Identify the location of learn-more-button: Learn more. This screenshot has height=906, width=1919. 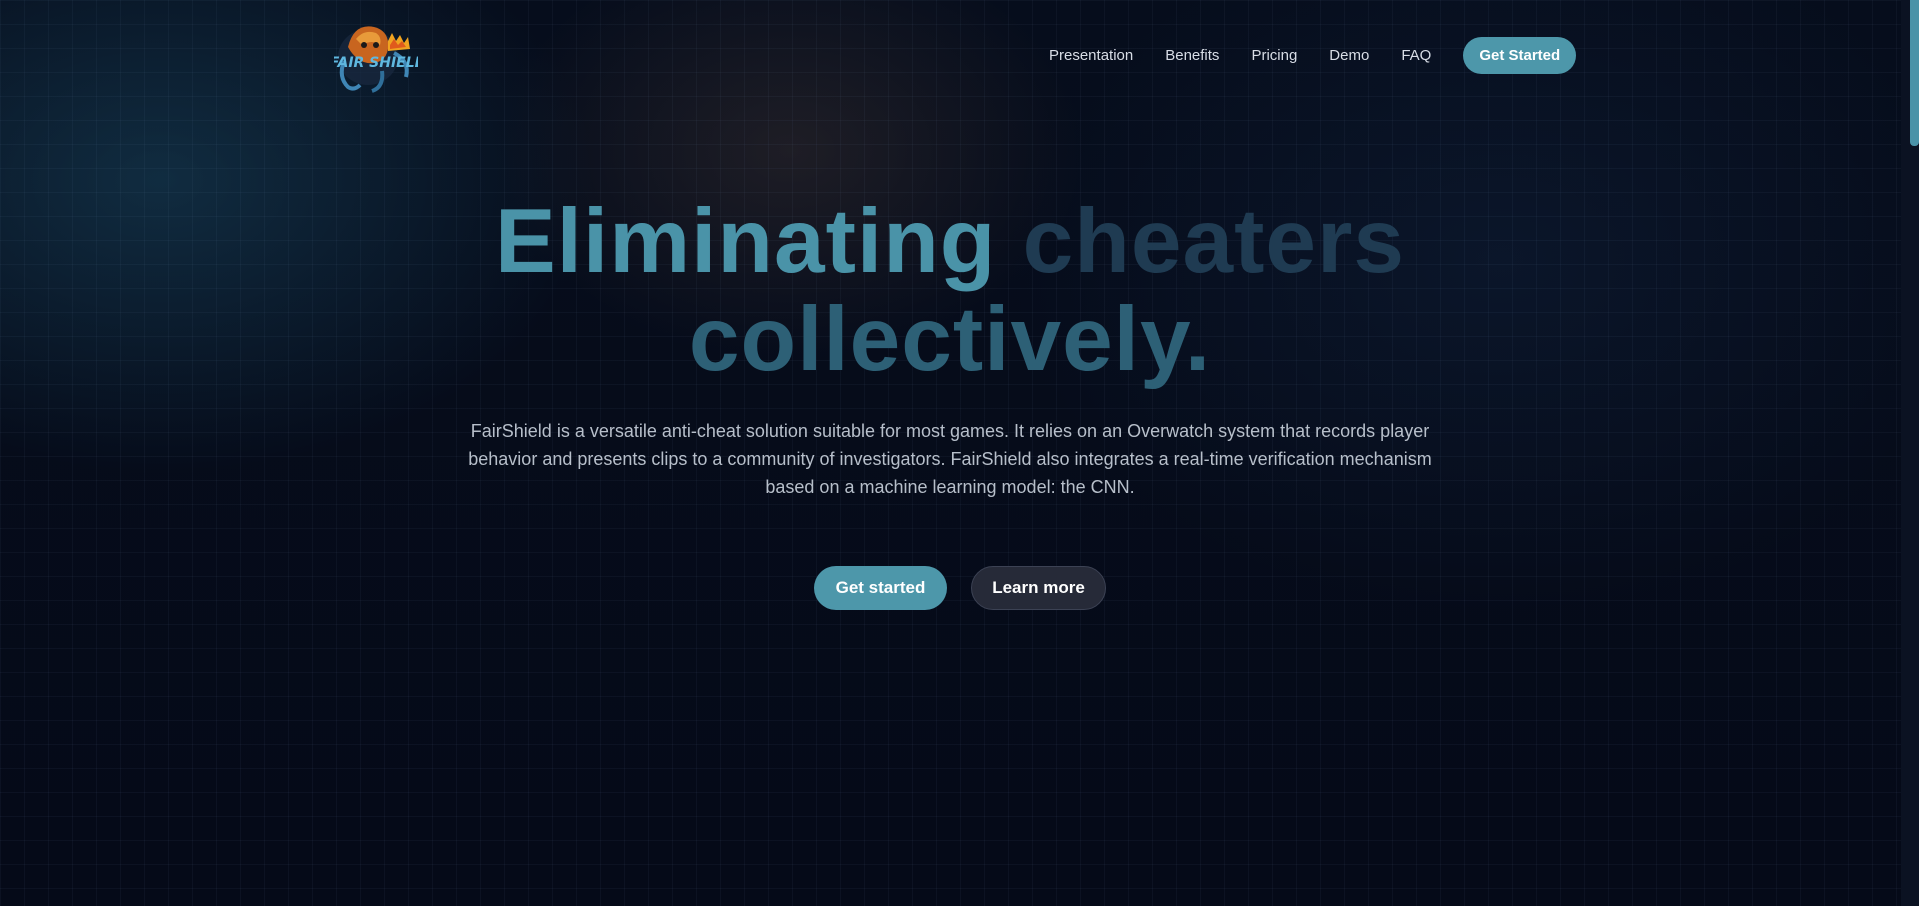
(1038, 588).